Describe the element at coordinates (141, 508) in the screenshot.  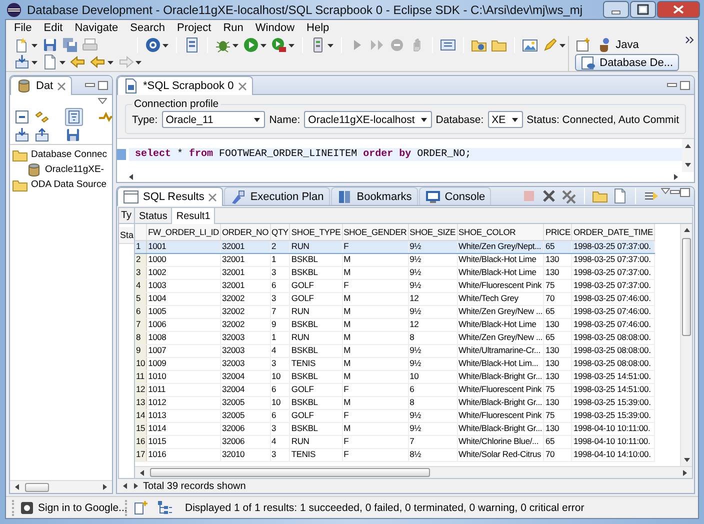
I see `new-view-icon` at that location.